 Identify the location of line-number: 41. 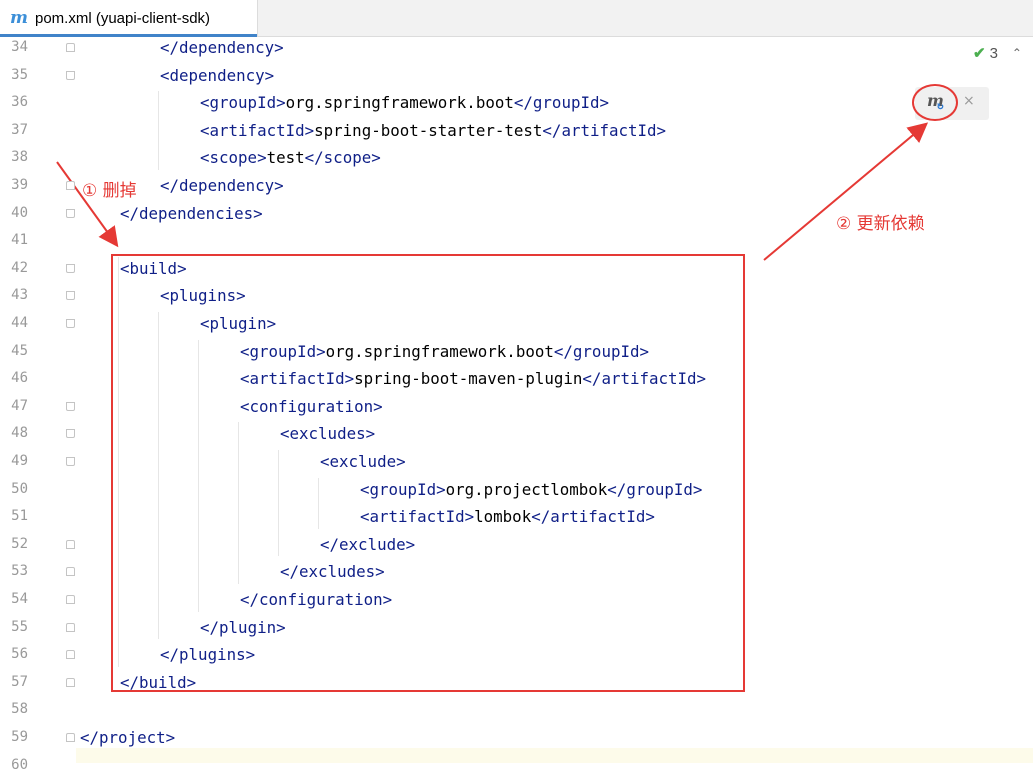
(19, 240).